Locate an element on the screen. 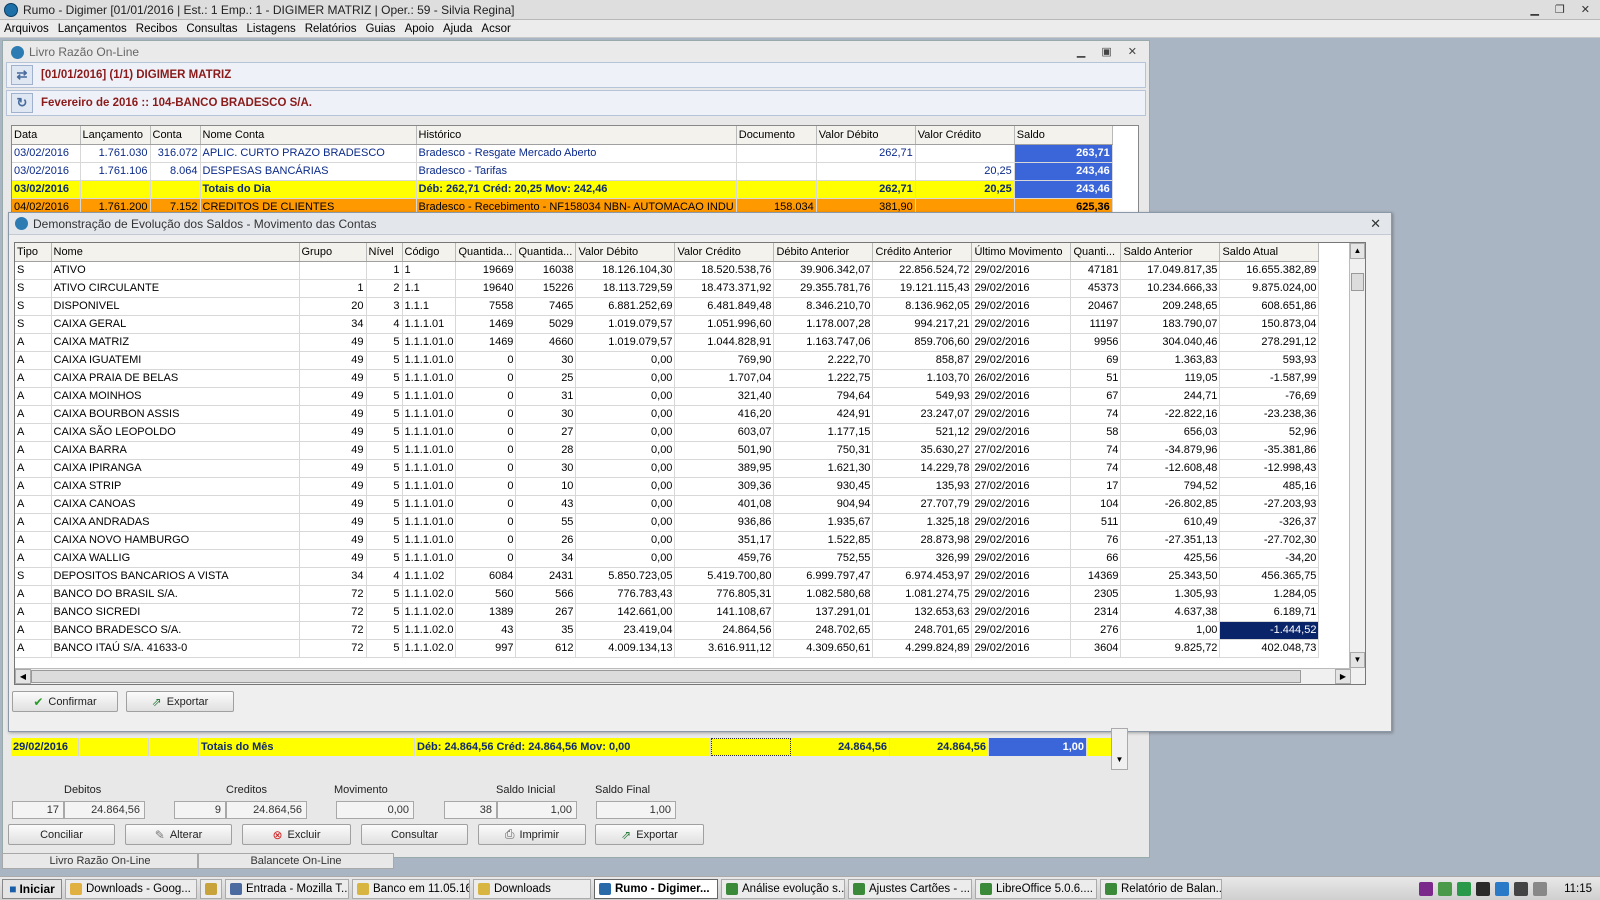  tab-balancete: Balancete On-Line is located at coordinates (296, 861).